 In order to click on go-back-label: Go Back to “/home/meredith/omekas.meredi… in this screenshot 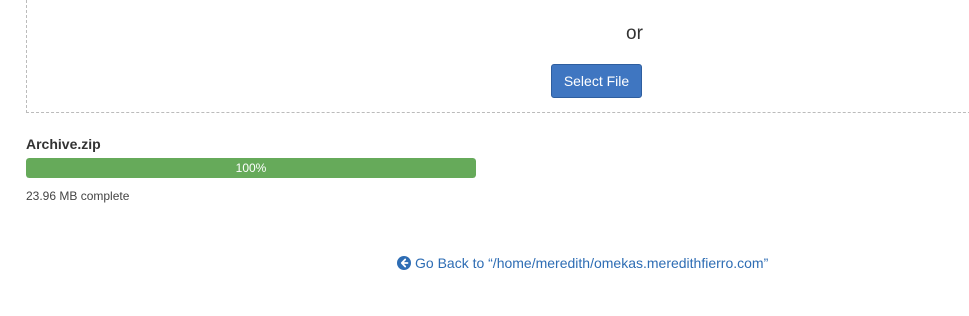, I will do `click(592, 263)`.